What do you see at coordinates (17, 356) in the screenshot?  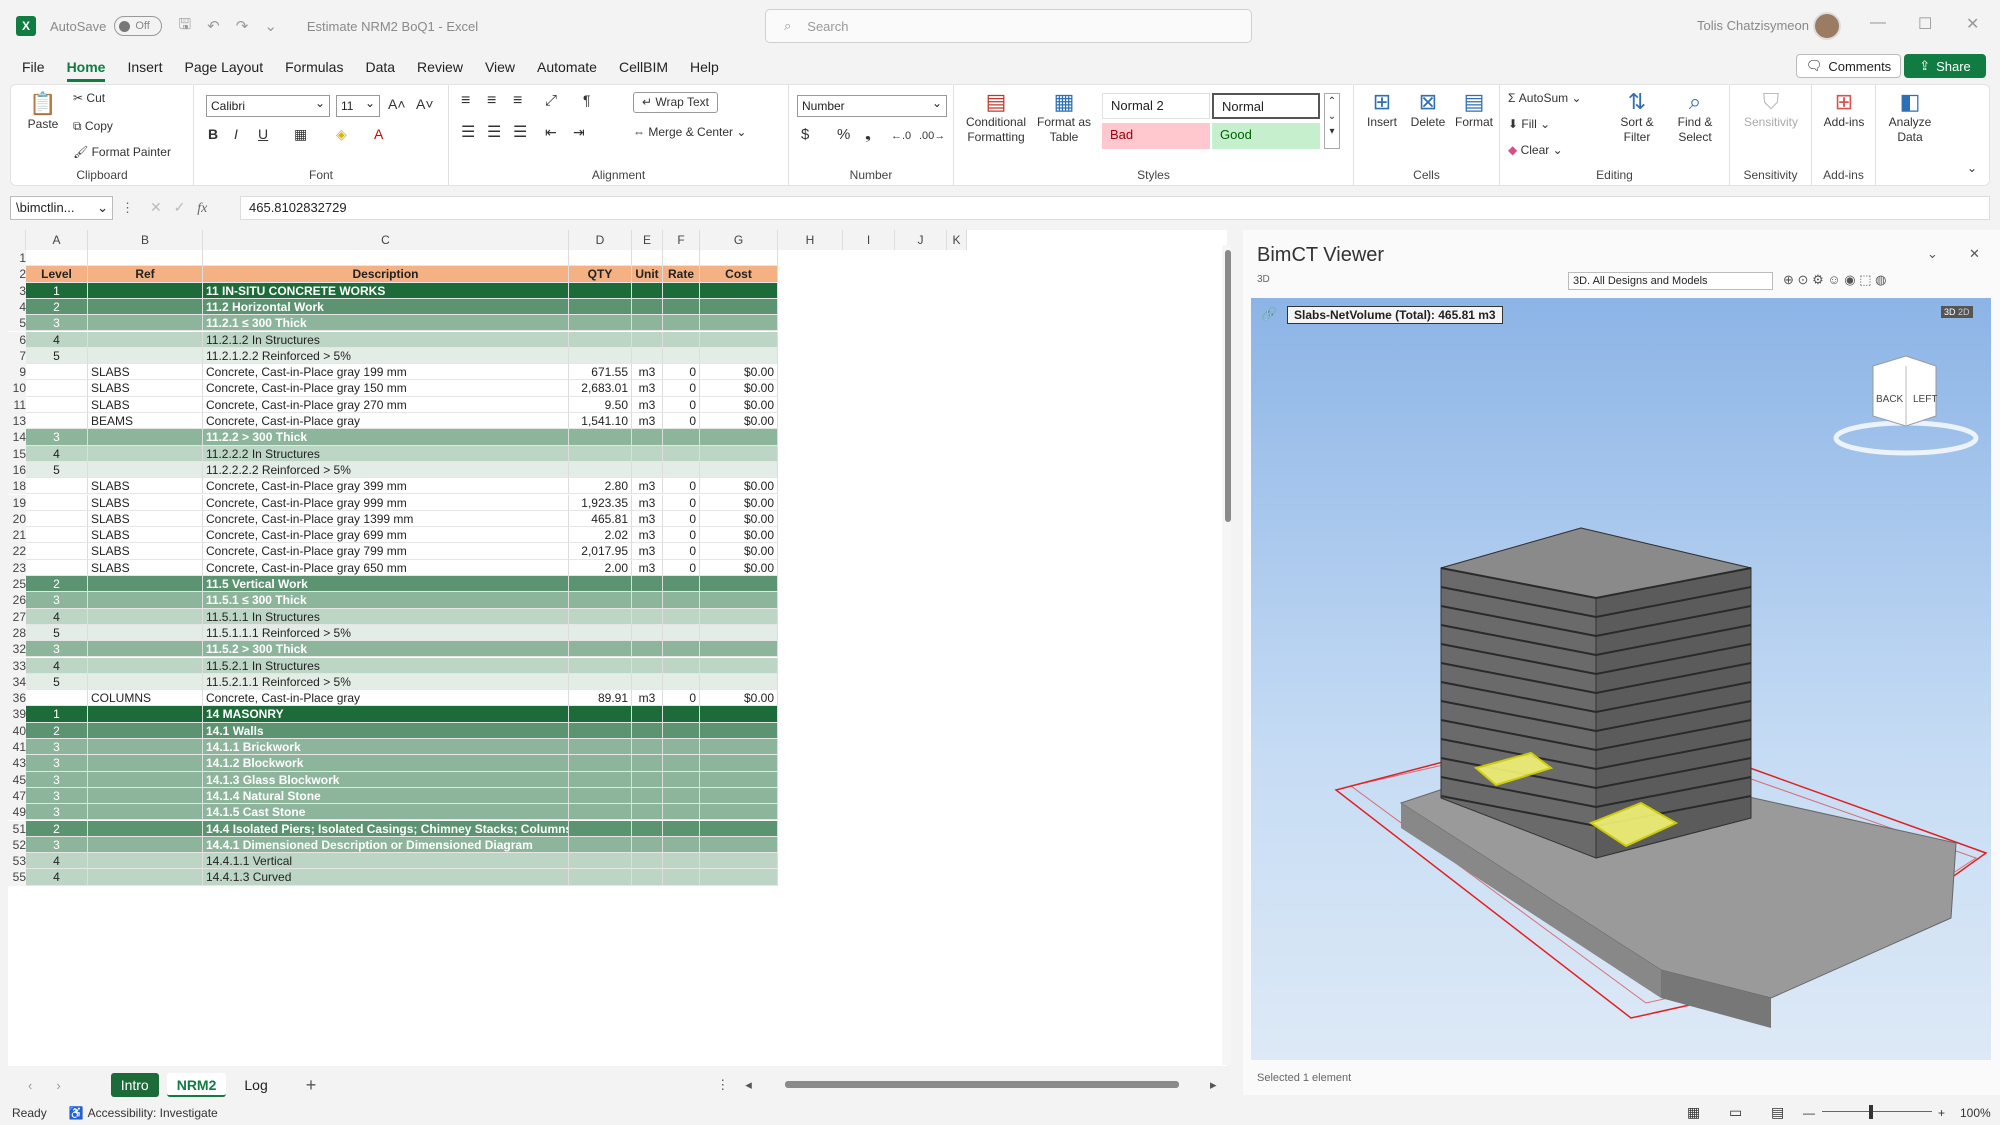 I see `row-number: 7` at bounding box center [17, 356].